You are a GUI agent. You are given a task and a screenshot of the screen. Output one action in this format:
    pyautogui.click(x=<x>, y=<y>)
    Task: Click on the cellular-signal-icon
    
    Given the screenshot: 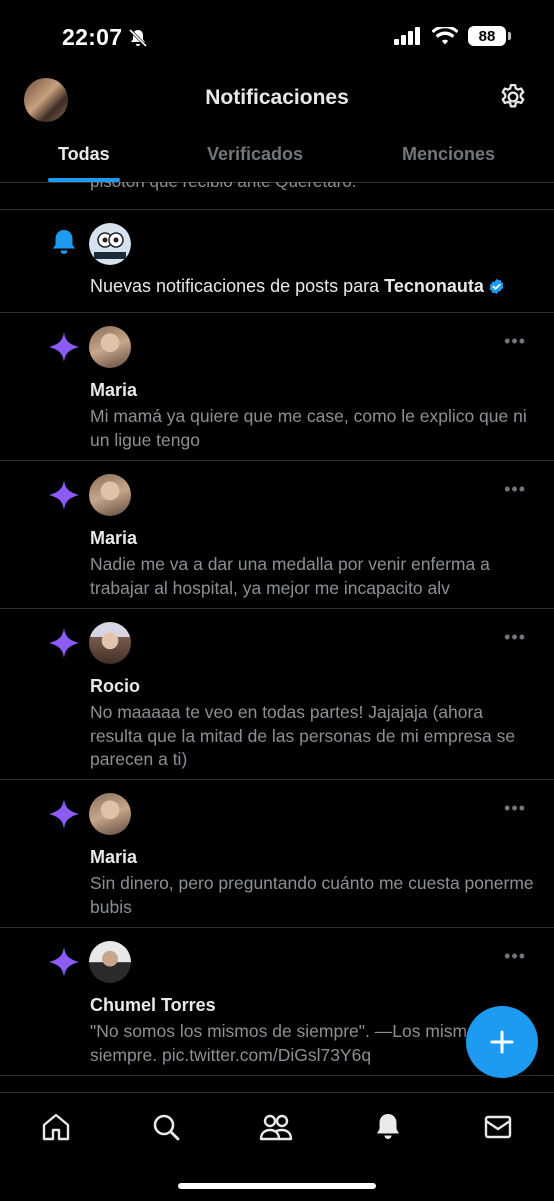 What is the action you would take?
    pyautogui.click(x=407, y=36)
    